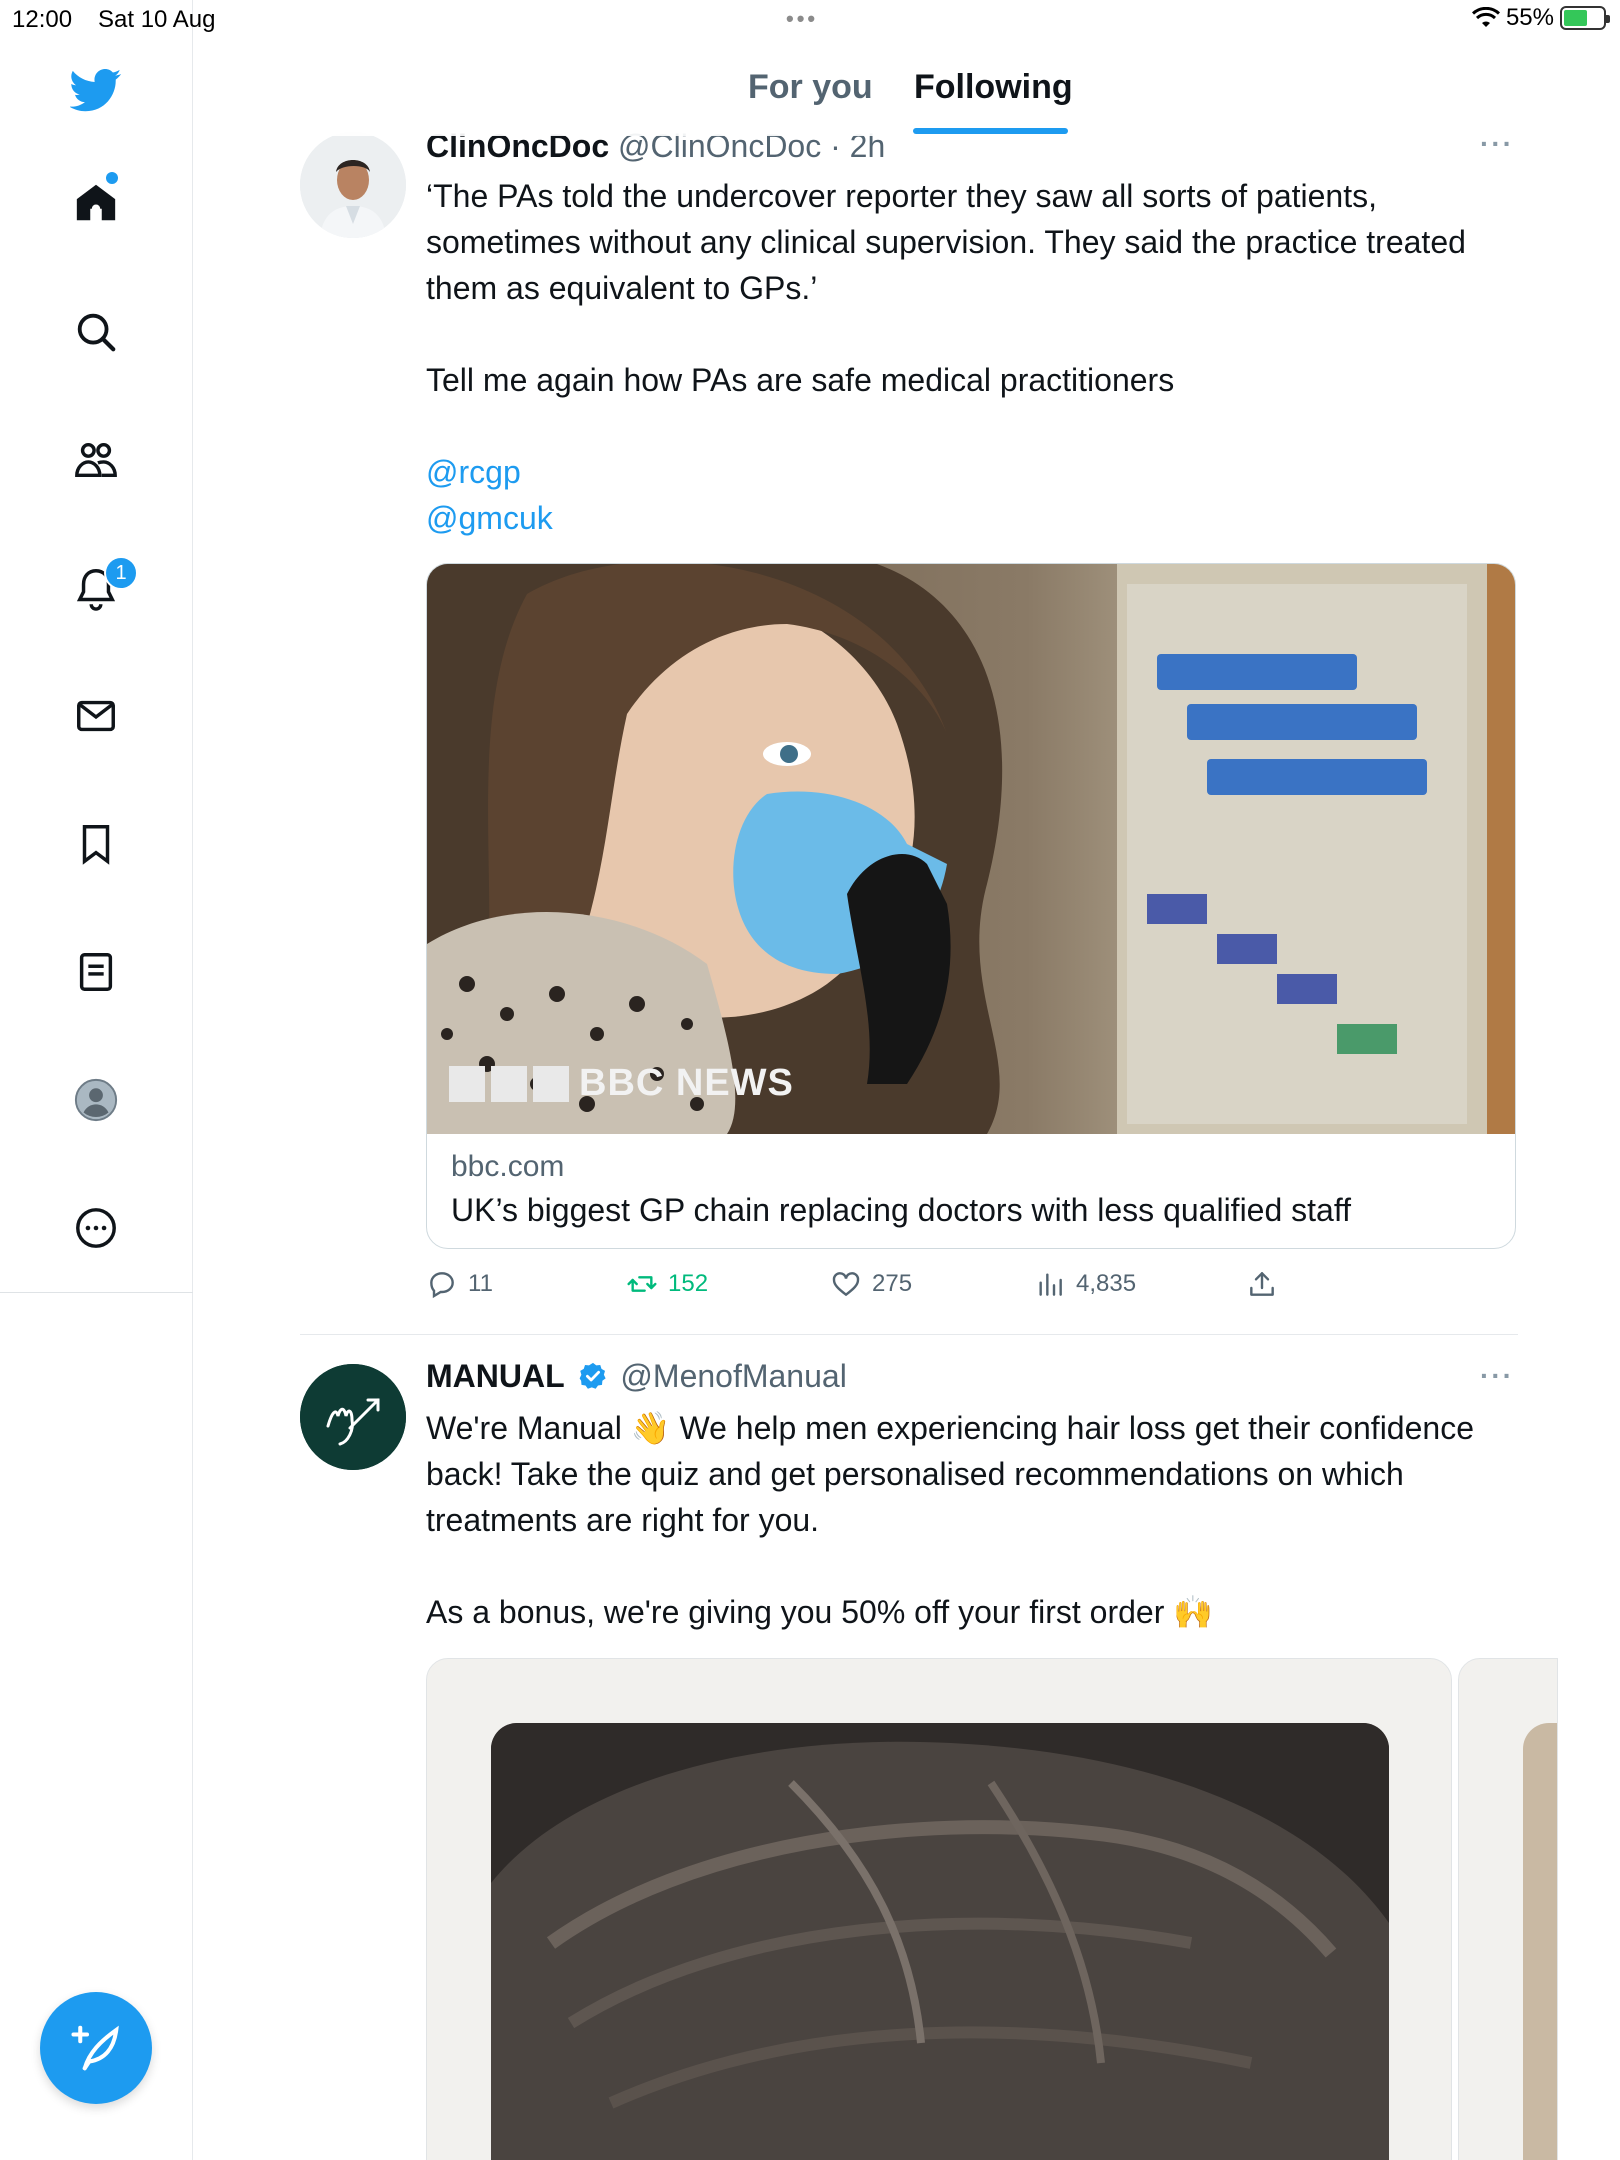 This screenshot has width=1620, height=2160. What do you see at coordinates (592, 1375) in the screenshot?
I see `verified-badge-icon` at bounding box center [592, 1375].